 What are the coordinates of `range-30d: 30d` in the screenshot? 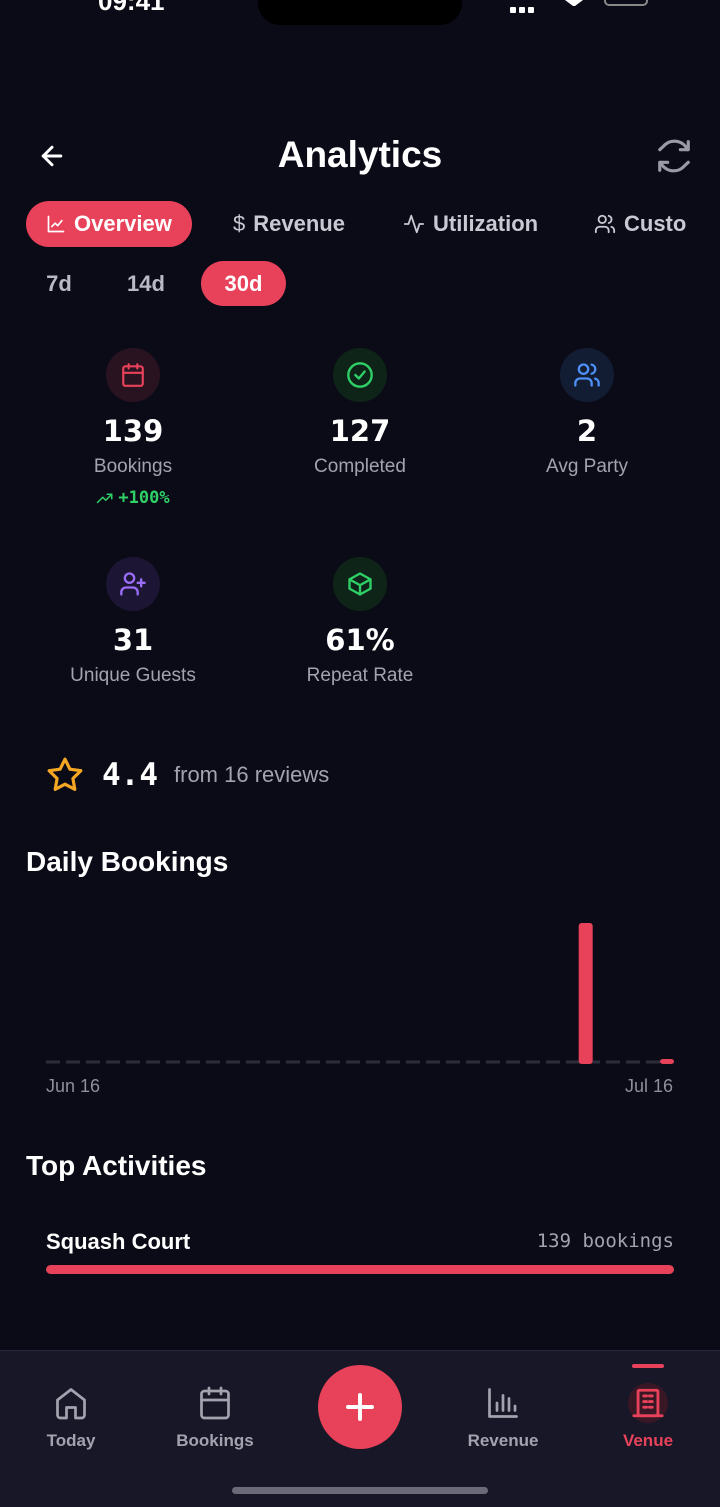 It's located at (243, 283).